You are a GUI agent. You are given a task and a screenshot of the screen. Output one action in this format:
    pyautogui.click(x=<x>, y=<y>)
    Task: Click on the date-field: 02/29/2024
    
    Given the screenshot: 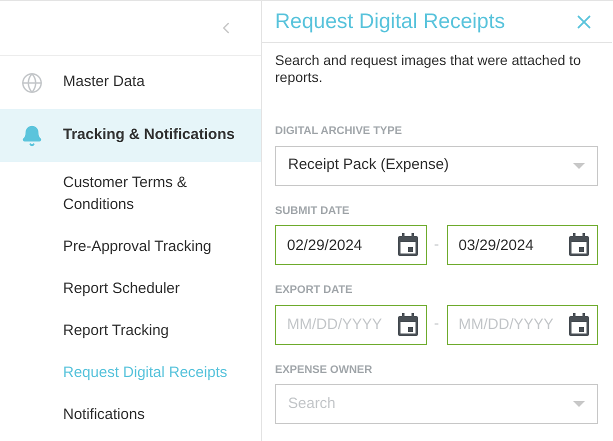 What is the action you would take?
    pyautogui.click(x=350, y=245)
    